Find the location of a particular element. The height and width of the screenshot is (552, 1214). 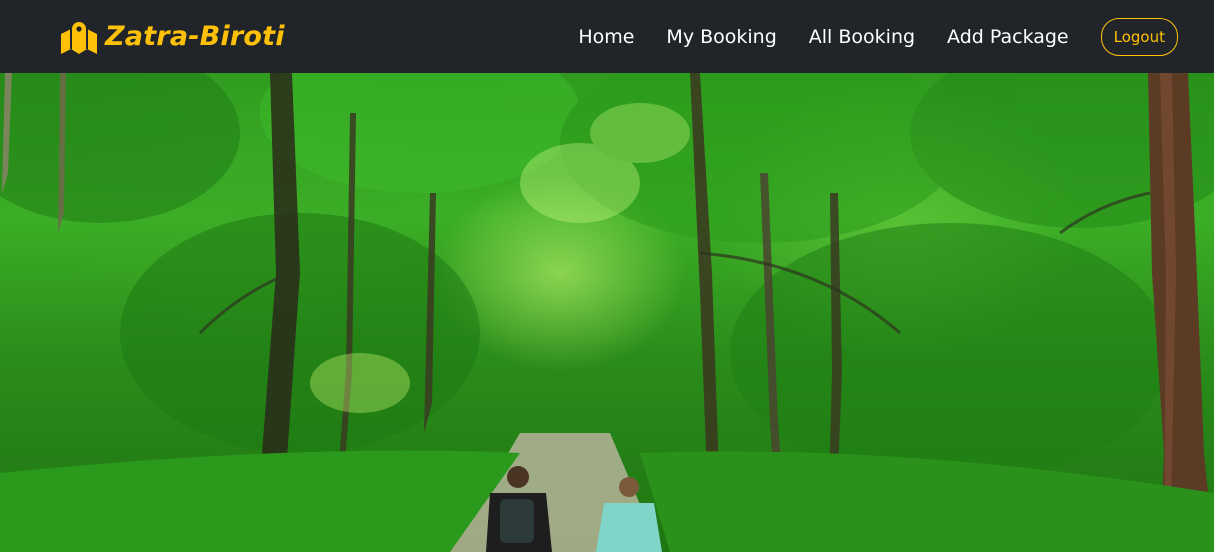

brand-link: Zatra-Biroti is located at coordinates (173, 37).